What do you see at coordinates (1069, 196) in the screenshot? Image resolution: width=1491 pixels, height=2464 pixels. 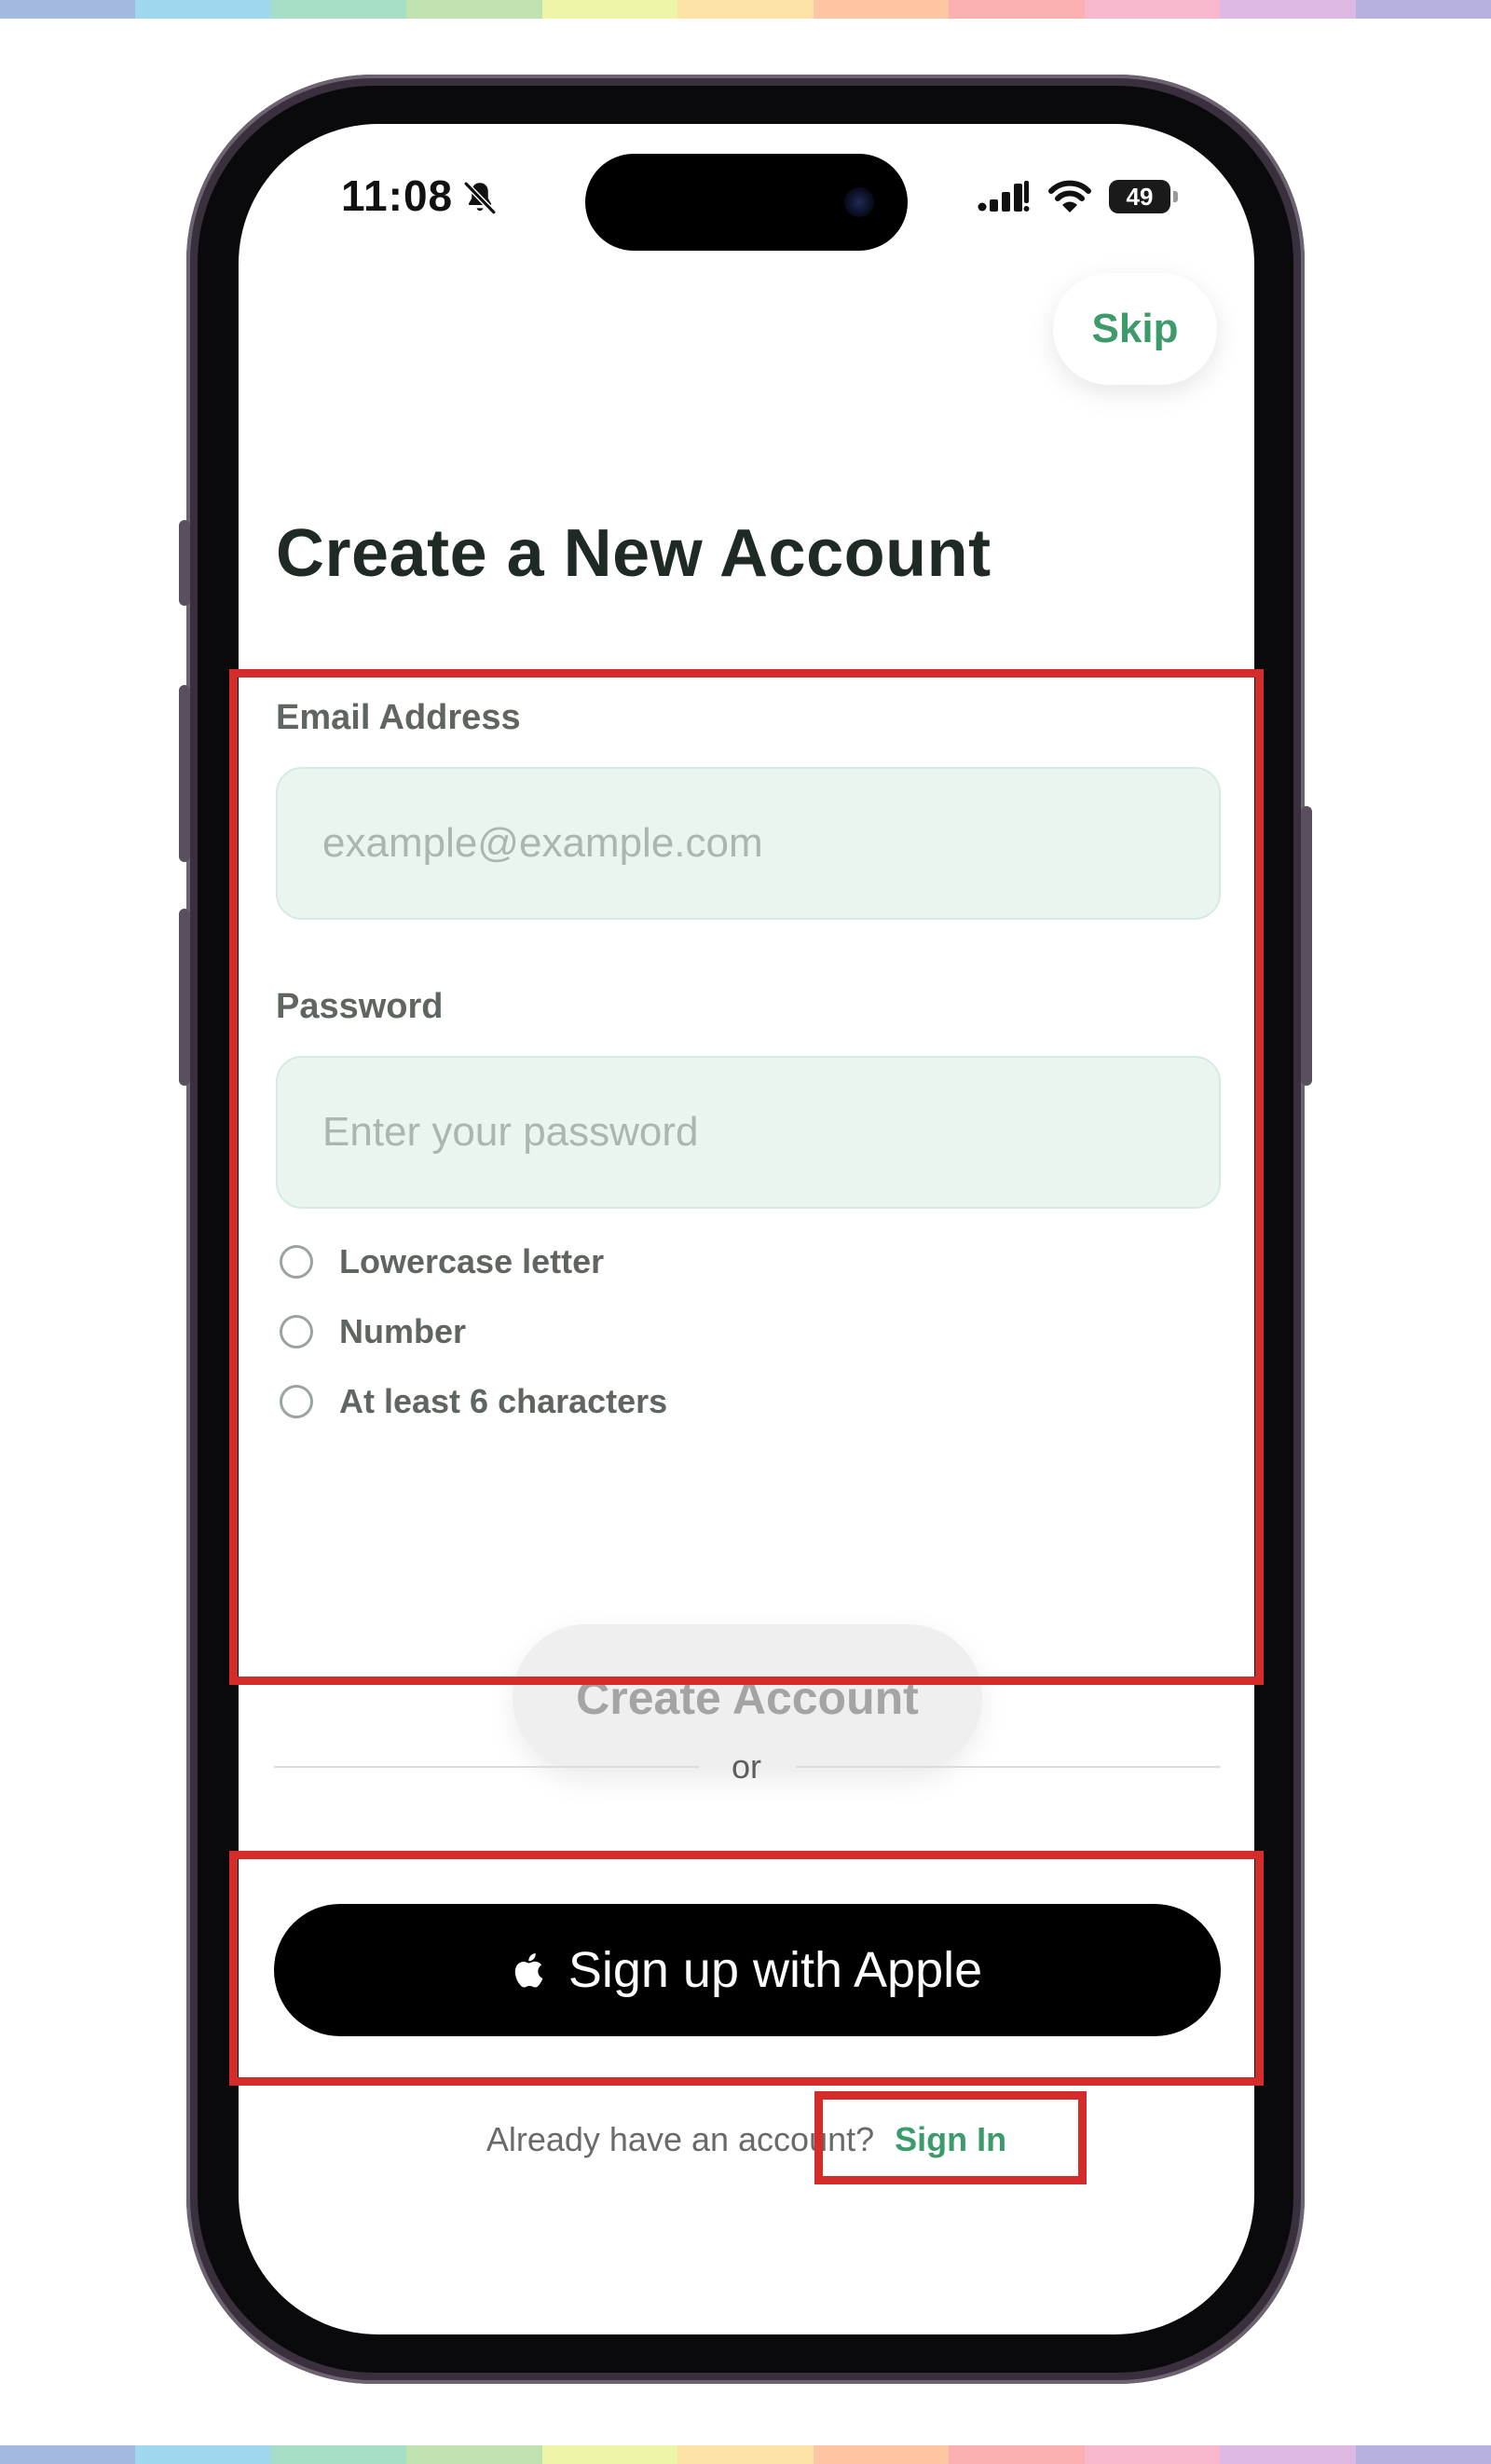 I see `wifi-icon` at bounding box center [1069, 196].